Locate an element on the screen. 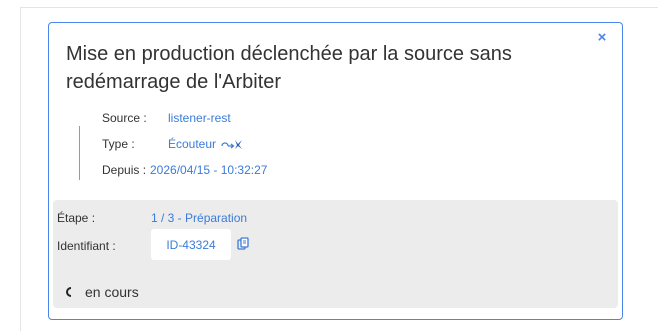  id-value: ID-43324 is located at coordinates (190, 245).